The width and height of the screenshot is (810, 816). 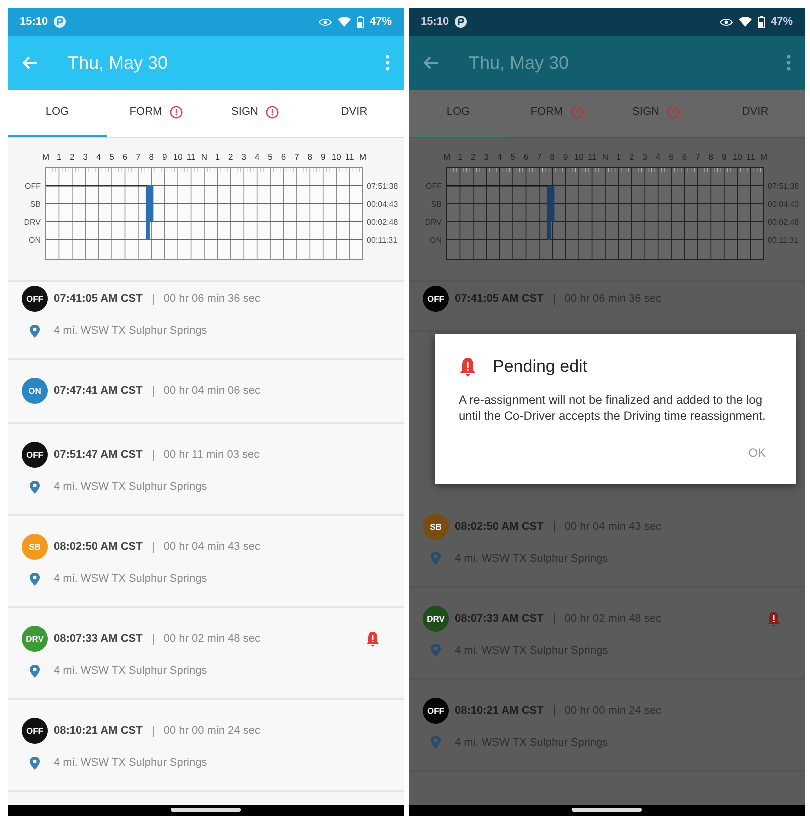 I want to click on back-arrow-icon, so click(x=431, y=63).